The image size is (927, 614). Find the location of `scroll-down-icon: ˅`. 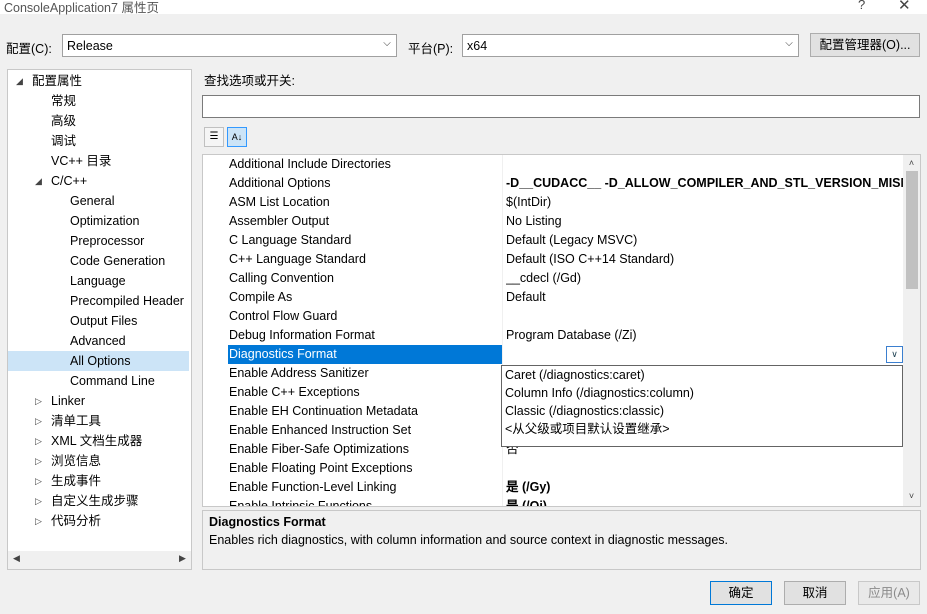

scroll-down-icon: ˅ is located at coordinates (911, 496).